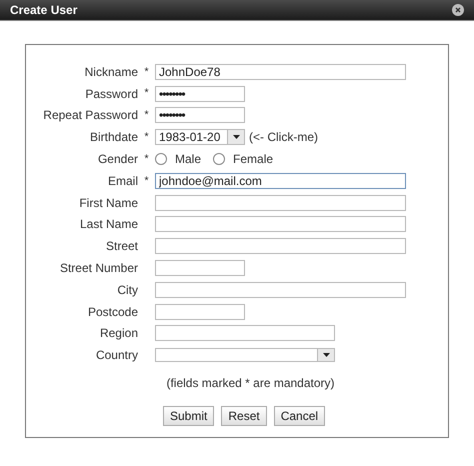 This screenshot has width=474, height=466. What do you see at coordinates (90, 115) in the screenshot?
I see `field-label: Repeat Password` at bounding box center [90, 115].